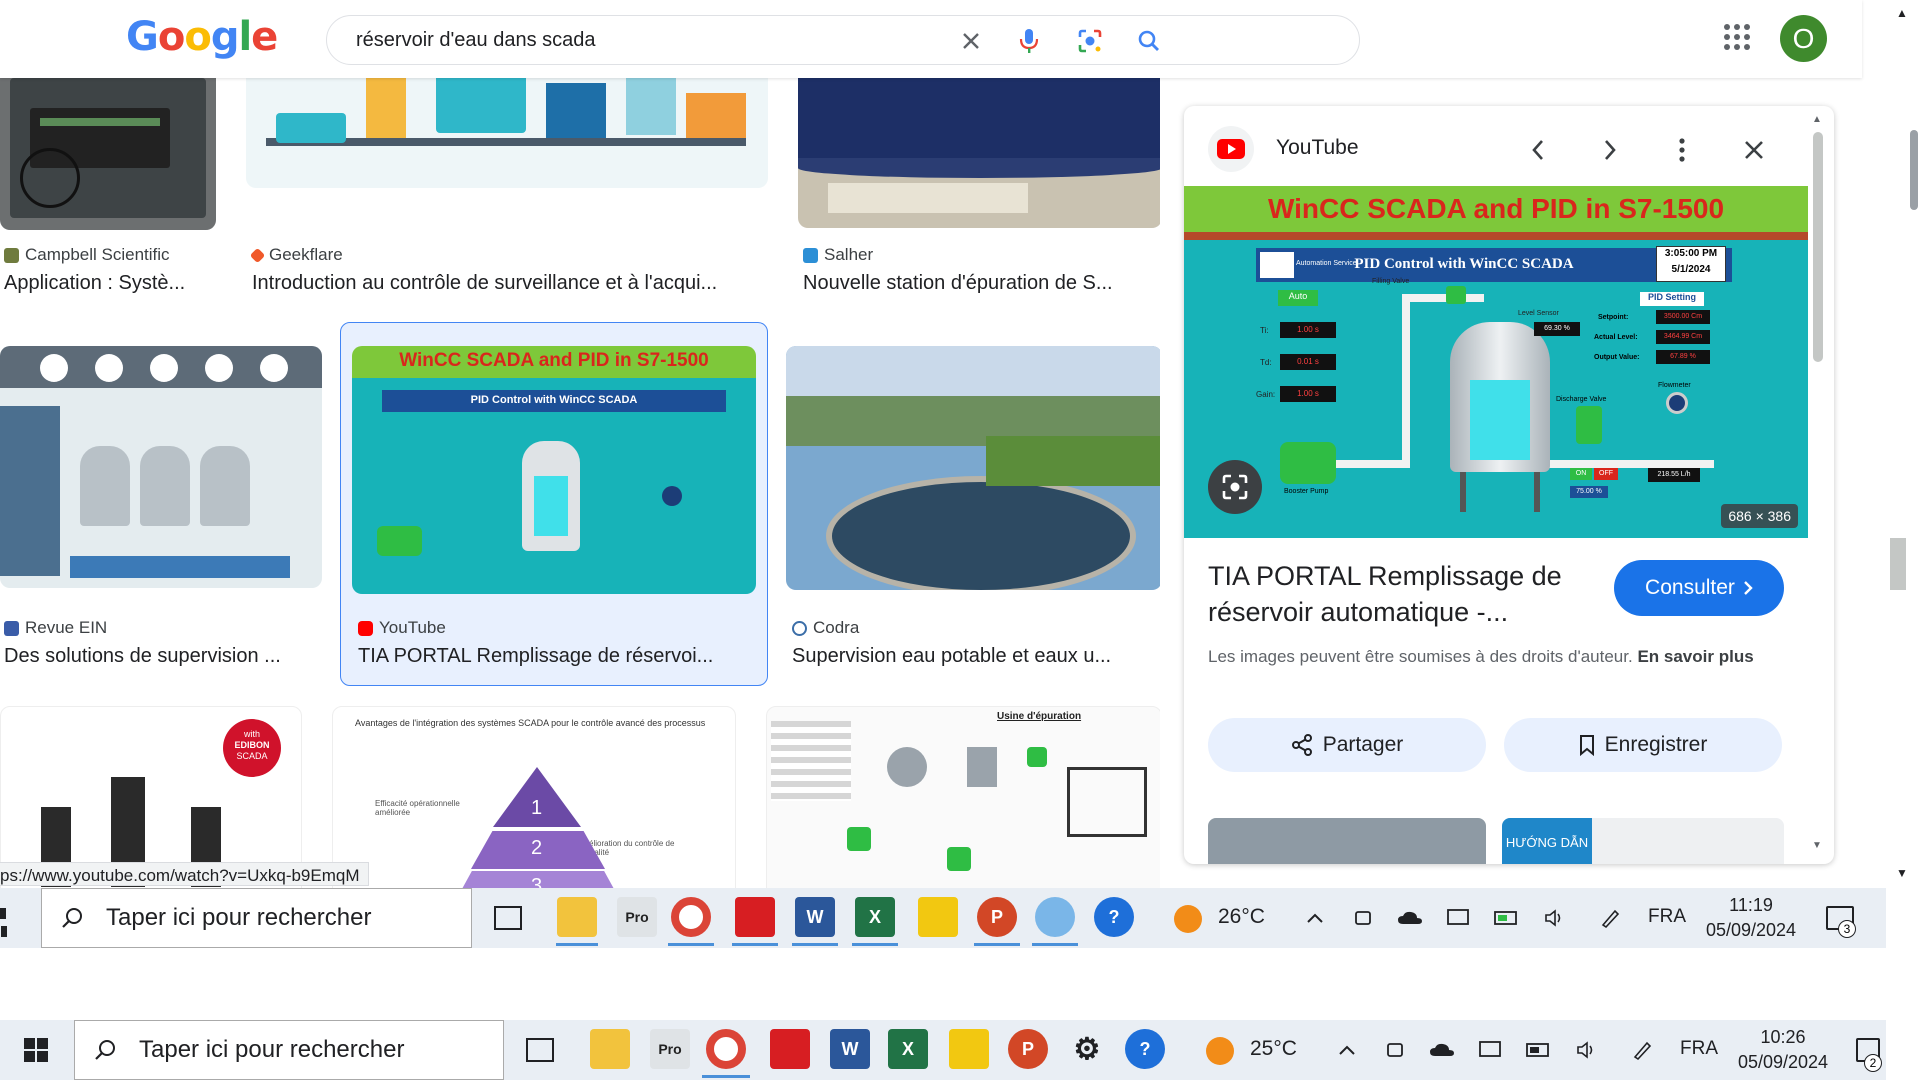 Image resolution: width=1920 pixels, height=1080 pixels. I want to click on preview-booster-pump: Booster Pump, so click(1306, 491).